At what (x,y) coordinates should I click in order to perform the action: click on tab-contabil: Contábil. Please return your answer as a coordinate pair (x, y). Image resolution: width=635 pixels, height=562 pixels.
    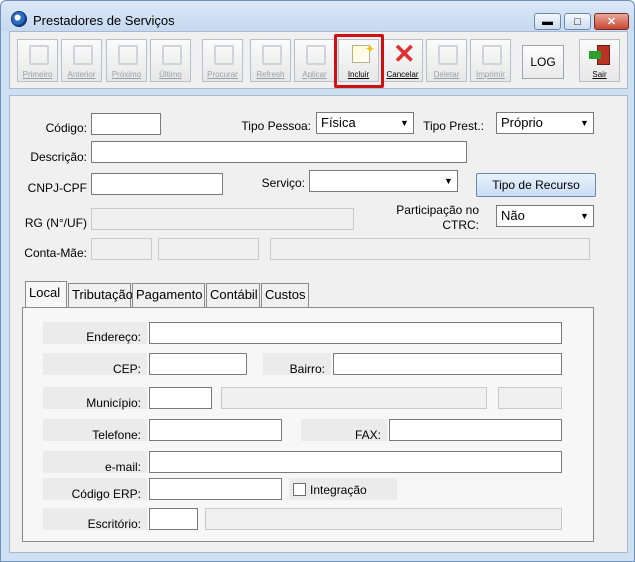
    Looking at the image, I should click on (233, 295).